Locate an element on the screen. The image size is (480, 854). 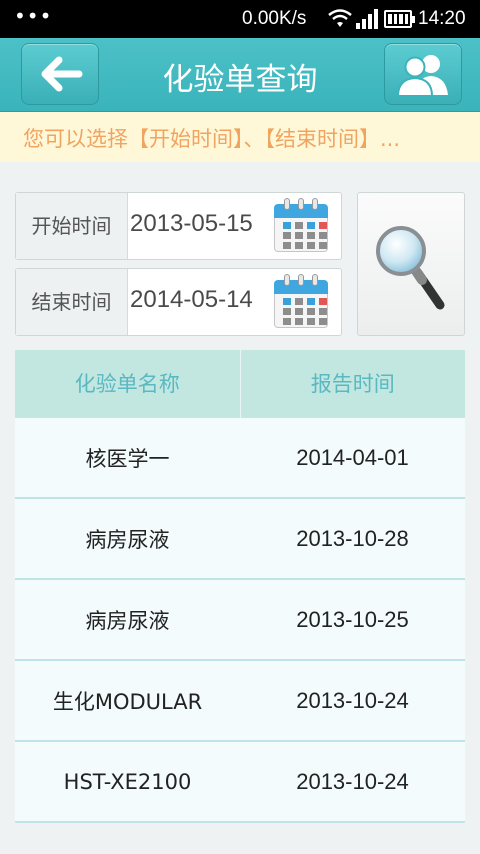
row-date: 2013-10-25 is located at coordinates (352, 619).